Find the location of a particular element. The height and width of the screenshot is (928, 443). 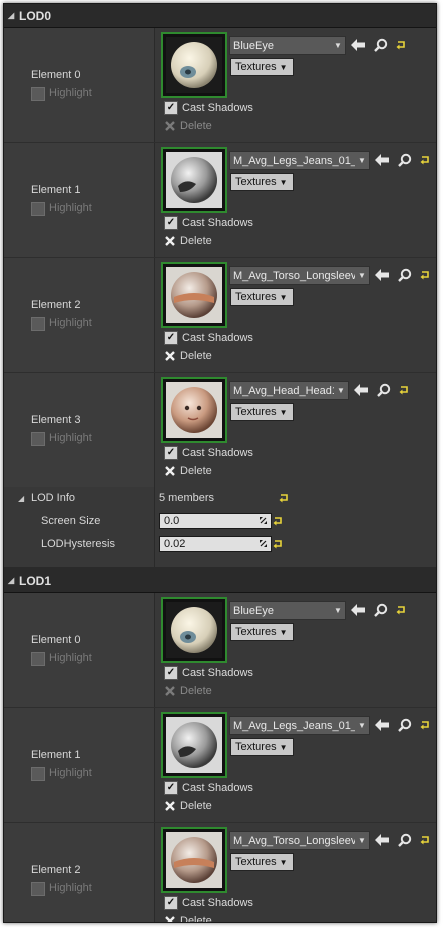

x-icon is located at coordinates (170, 126).